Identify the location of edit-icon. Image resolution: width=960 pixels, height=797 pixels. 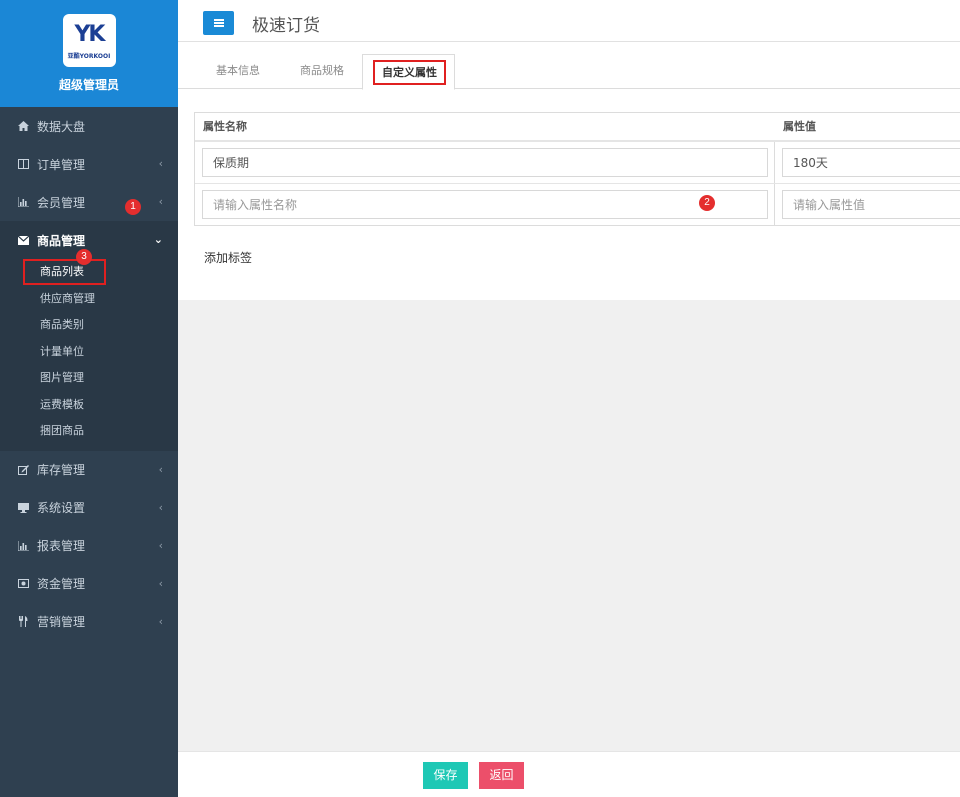
(23, 470).